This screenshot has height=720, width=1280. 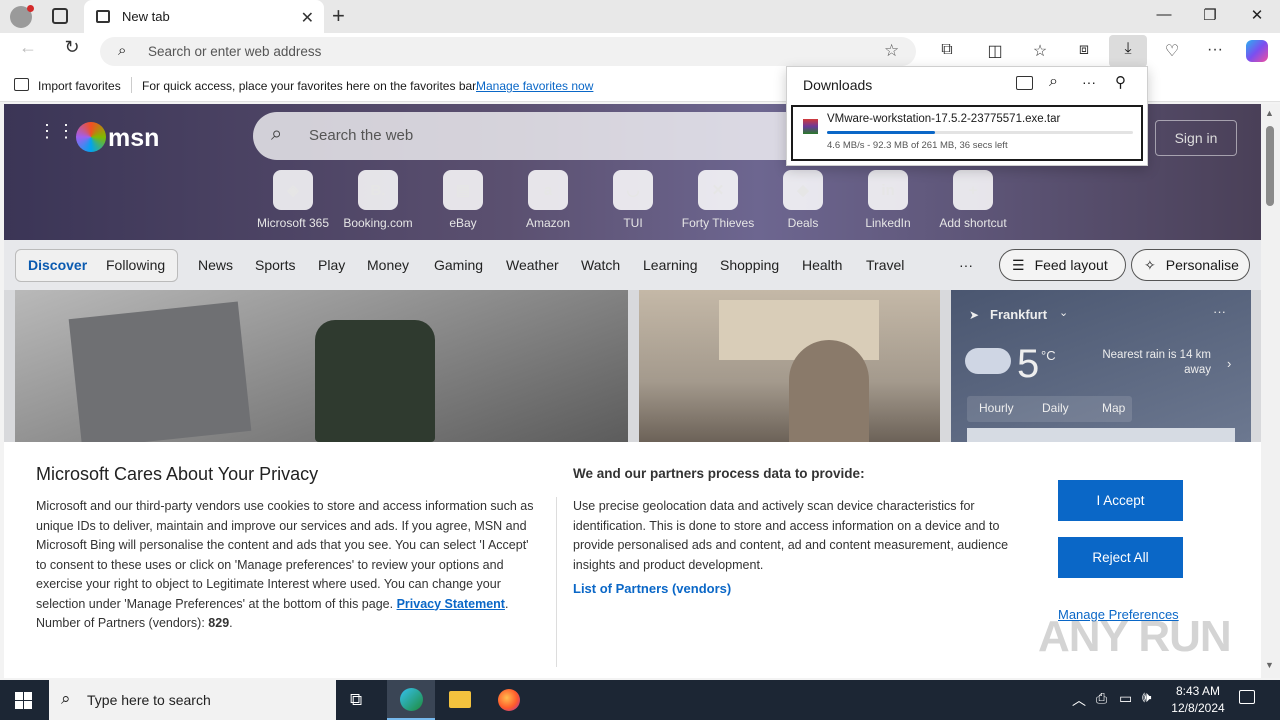 What do you see at coordinates (508, 51) in the screenshot?
I see `address-bar: ⌕ Search or enter web address ☆` at bounding box center [508, 51].